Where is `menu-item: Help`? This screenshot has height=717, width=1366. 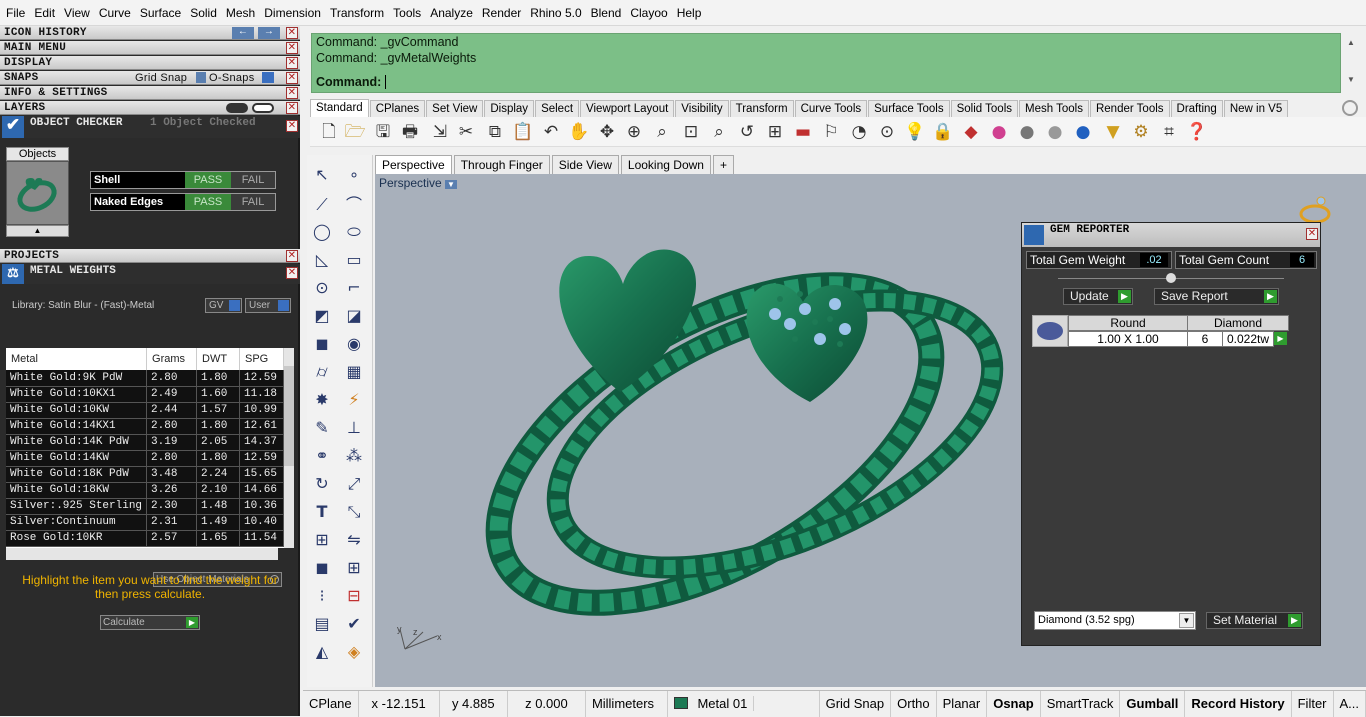 menu-item: Help is located at coordinates (689, 13).